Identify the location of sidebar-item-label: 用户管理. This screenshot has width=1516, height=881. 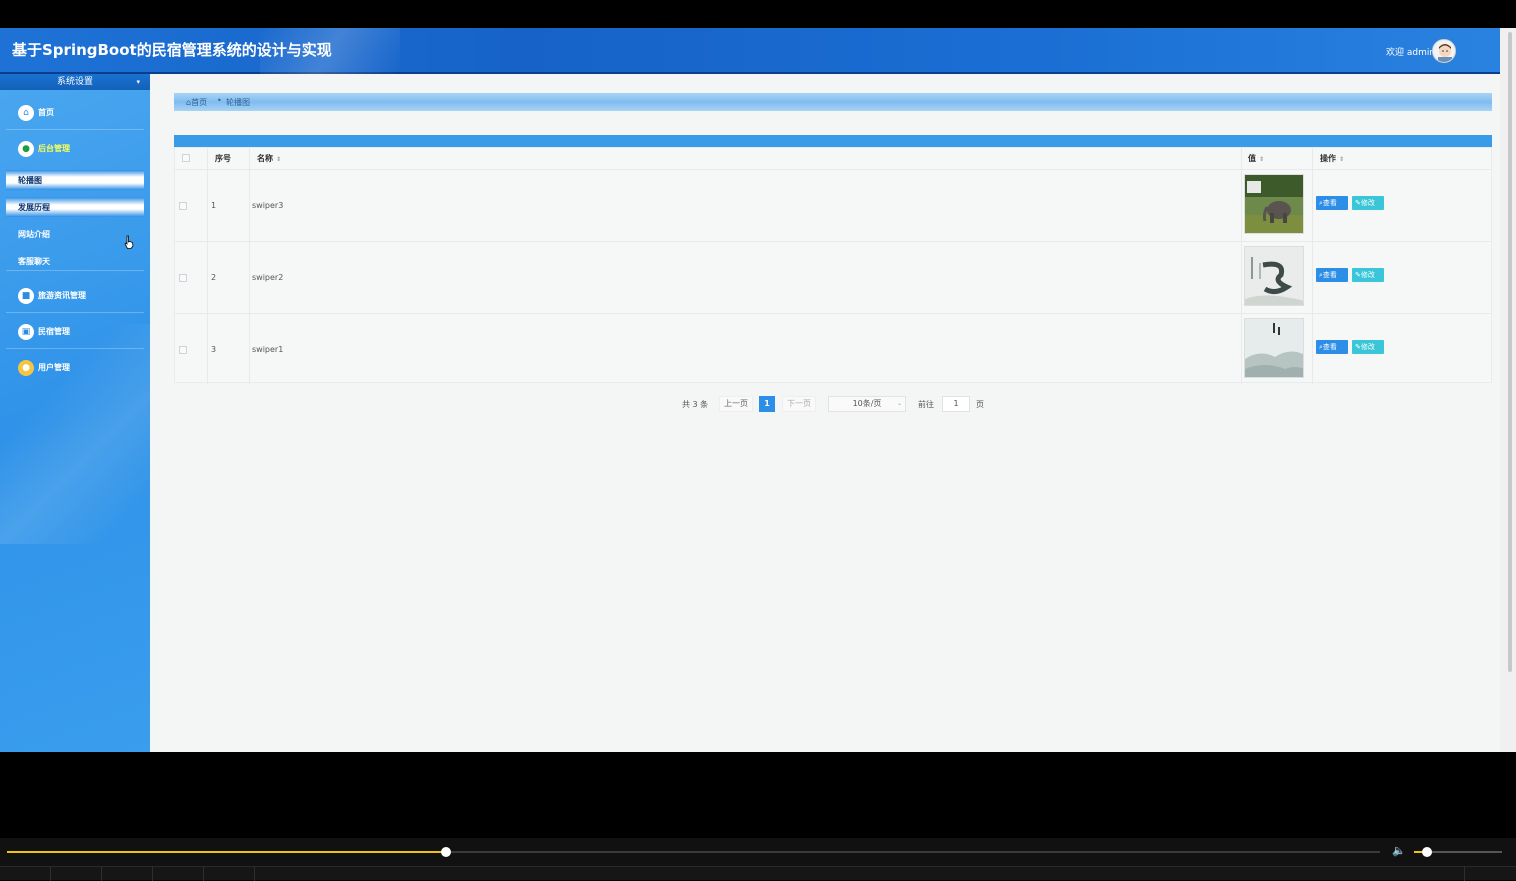
(54, 367).